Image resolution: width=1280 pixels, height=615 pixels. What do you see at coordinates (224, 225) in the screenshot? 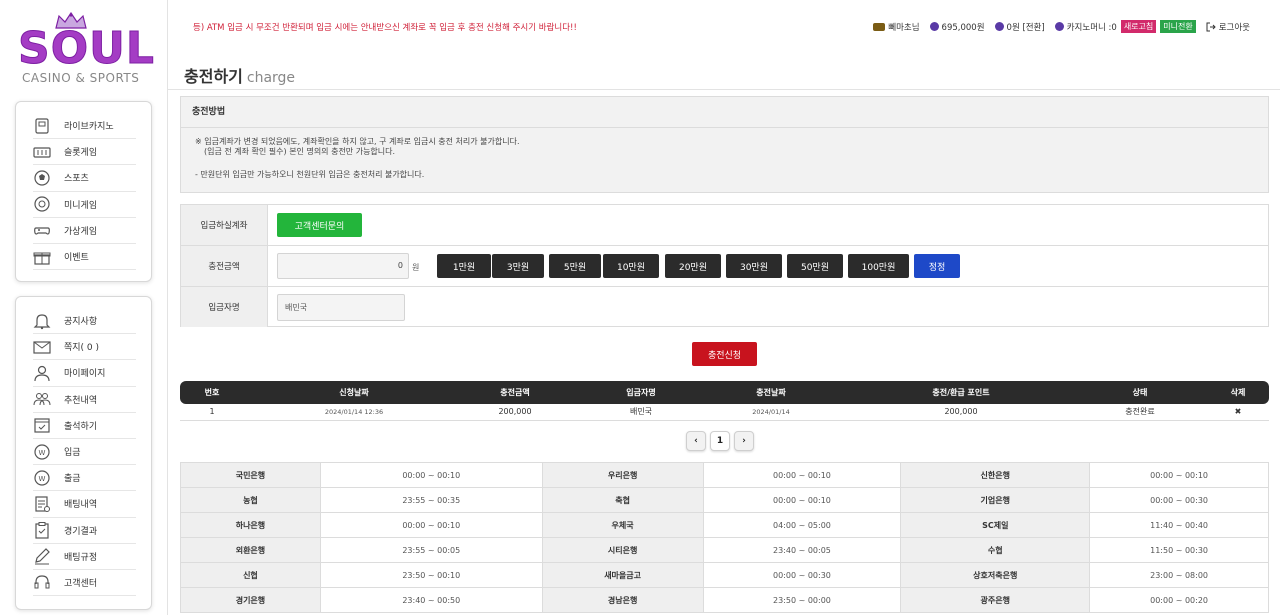
I see `account-label: 입금하실계좌` at bounding box center [224, 225].